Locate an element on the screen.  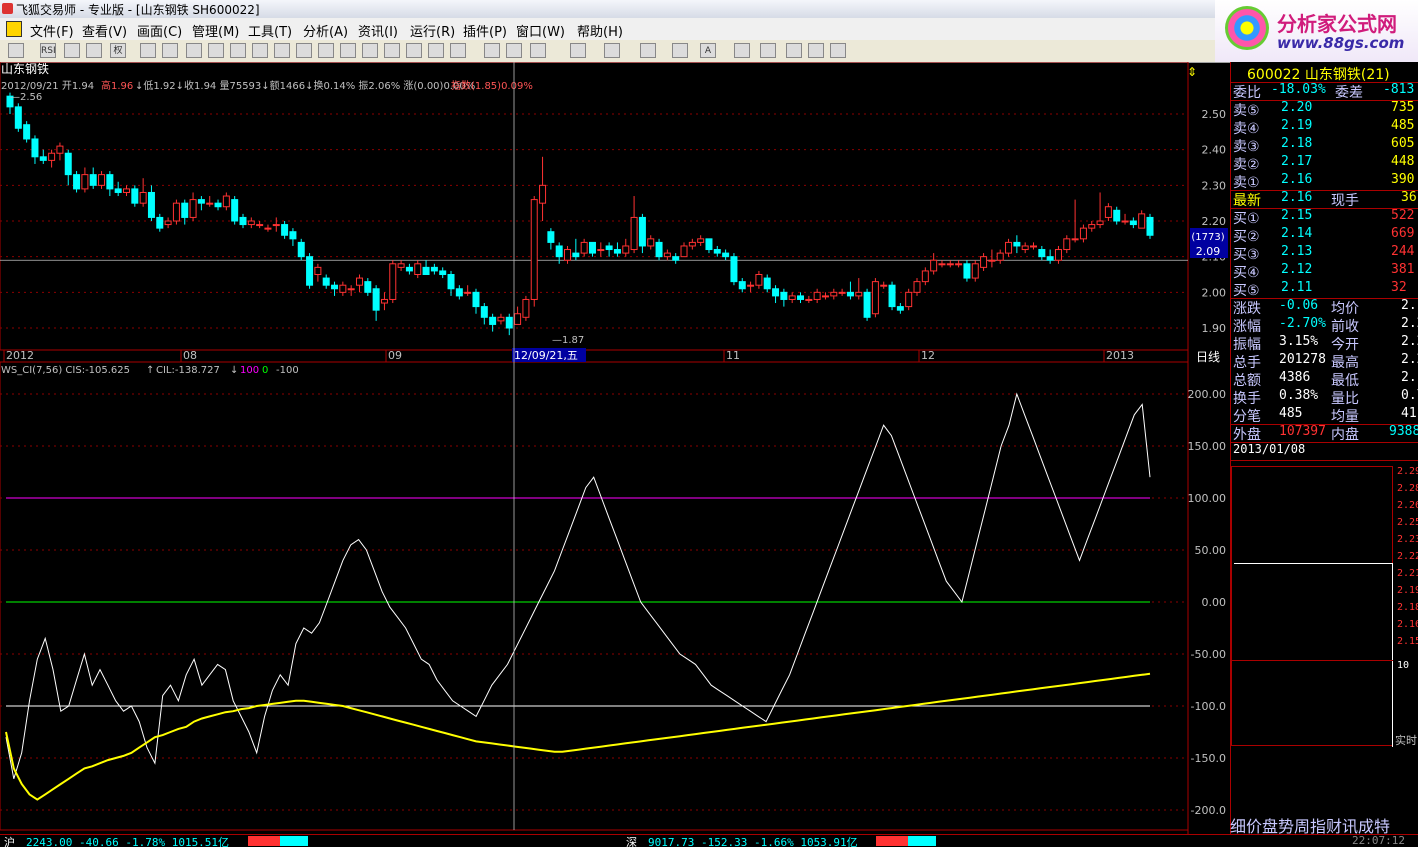
table-button is located at coordinates (348, 50).